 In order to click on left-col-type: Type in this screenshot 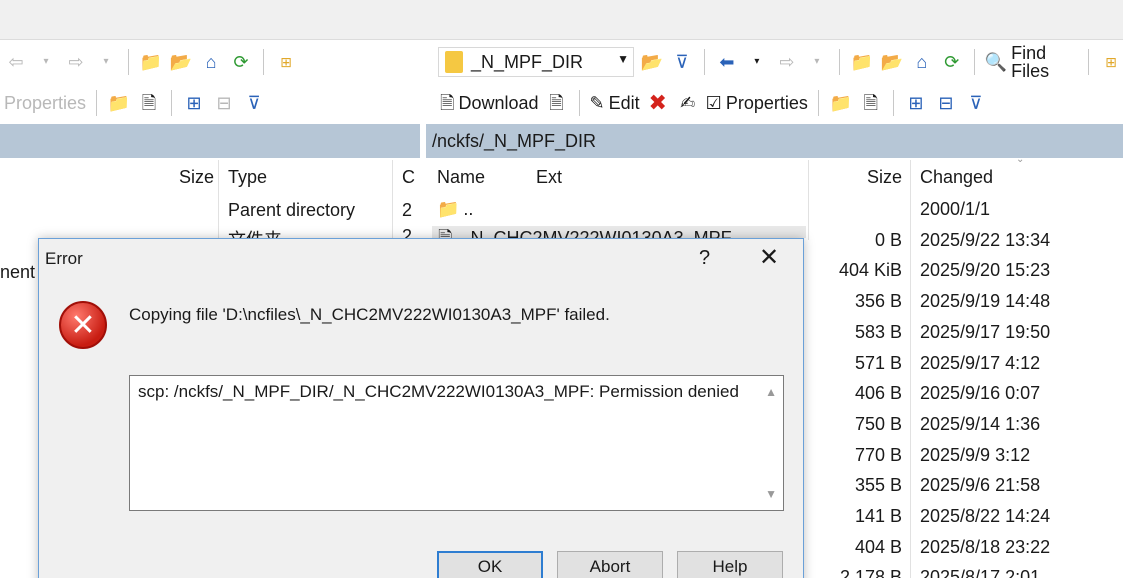, I will do `click(308, 177)`.